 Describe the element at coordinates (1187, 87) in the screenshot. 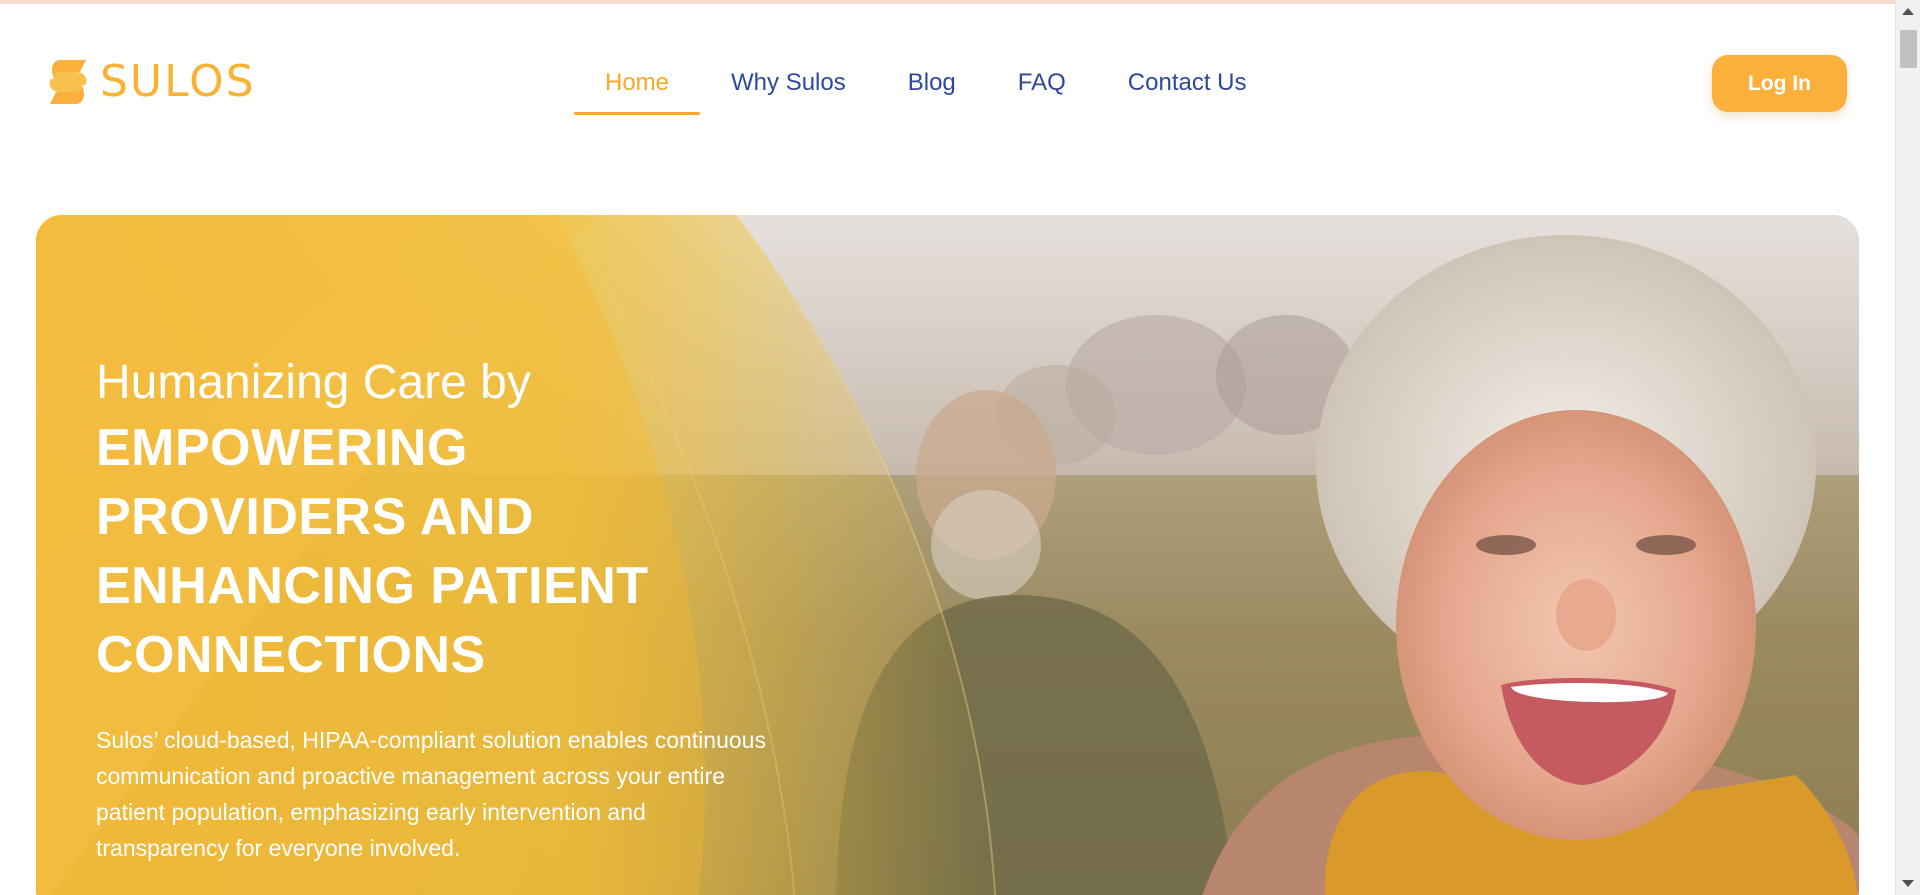

I see `nav-item-contact-us: Contact Us` at that location.